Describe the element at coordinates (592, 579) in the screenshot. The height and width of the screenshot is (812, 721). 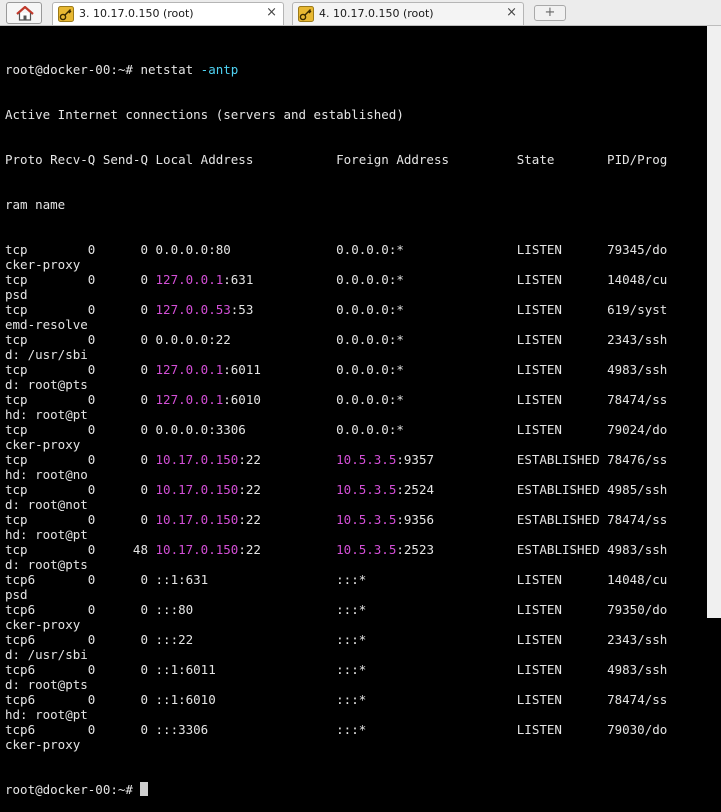
I see `state-pid: LISTEN 14048/cu` at that location.